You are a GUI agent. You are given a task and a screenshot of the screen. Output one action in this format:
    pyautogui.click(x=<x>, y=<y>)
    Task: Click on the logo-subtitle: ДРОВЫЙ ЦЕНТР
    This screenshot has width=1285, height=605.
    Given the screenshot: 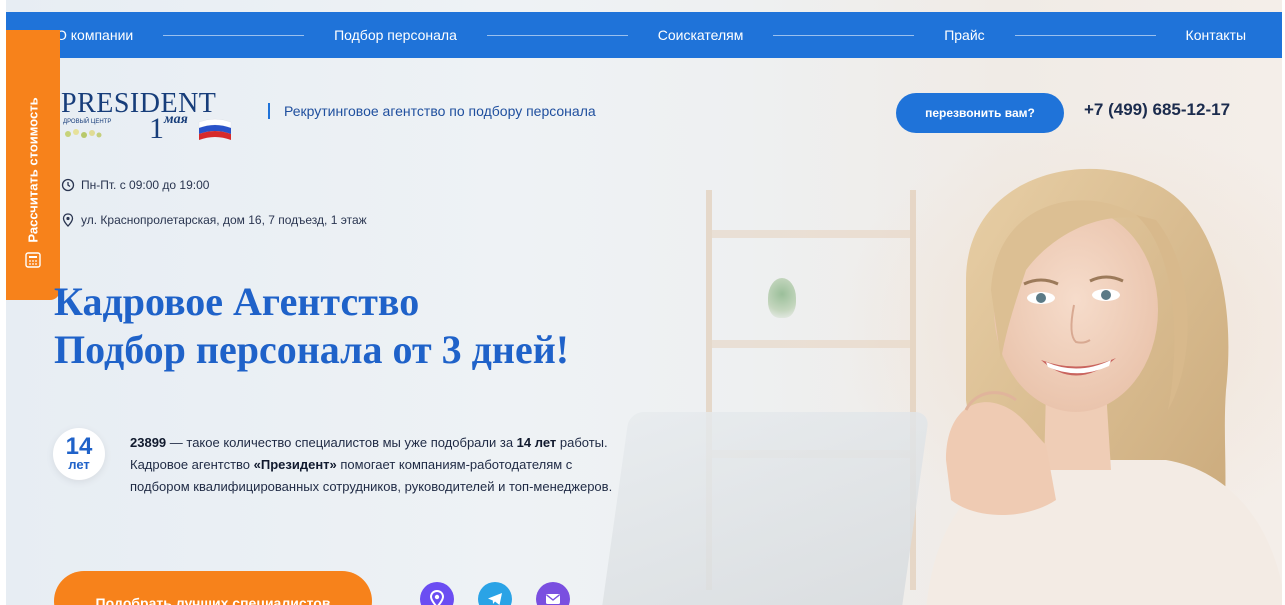 What is the action you would take?
    pyautogui.click(x=87, y=122)
    